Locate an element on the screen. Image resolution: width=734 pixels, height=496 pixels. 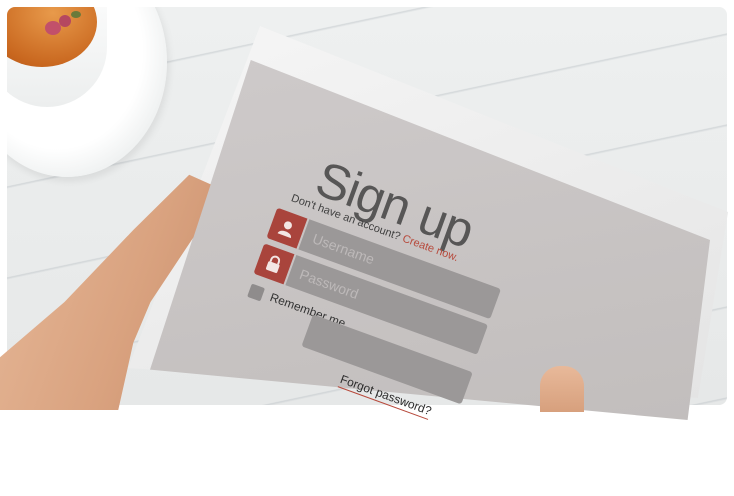
tea-petal is located at coordinates (65, 21).